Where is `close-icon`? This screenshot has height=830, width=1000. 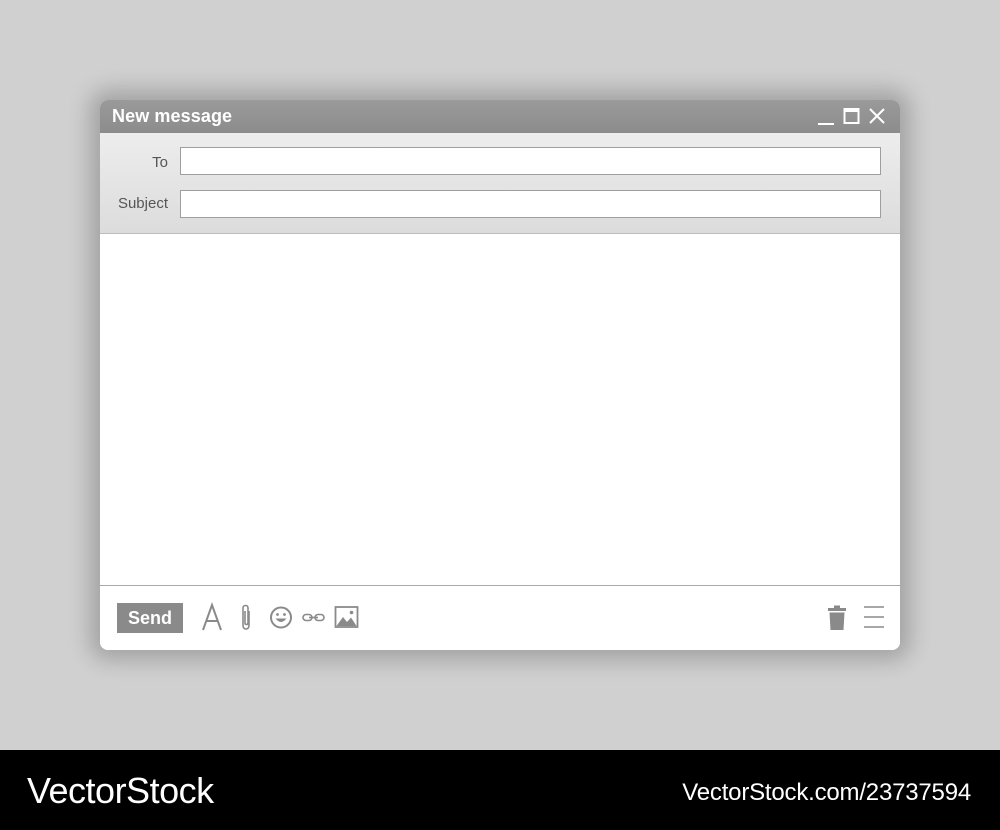
close-icon is located at coordinates (877, 116).